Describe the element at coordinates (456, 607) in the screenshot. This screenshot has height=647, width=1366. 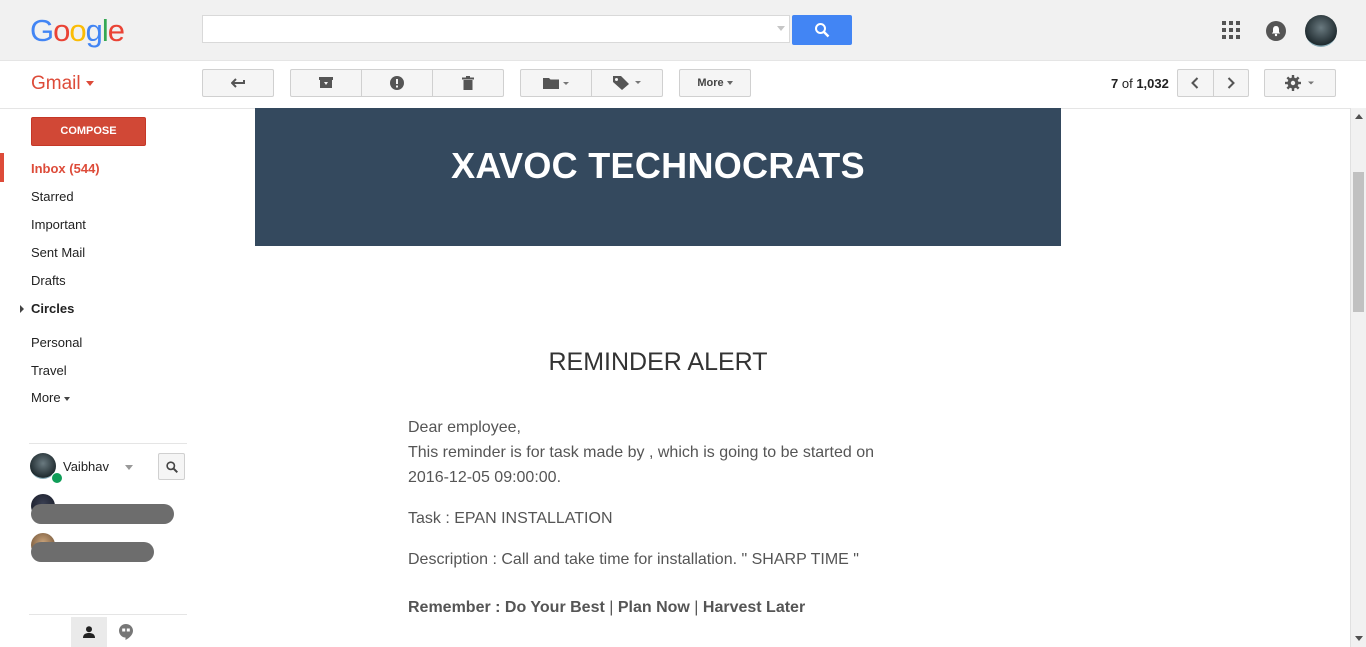
I see `remember-prefix: Remember :` at that location.